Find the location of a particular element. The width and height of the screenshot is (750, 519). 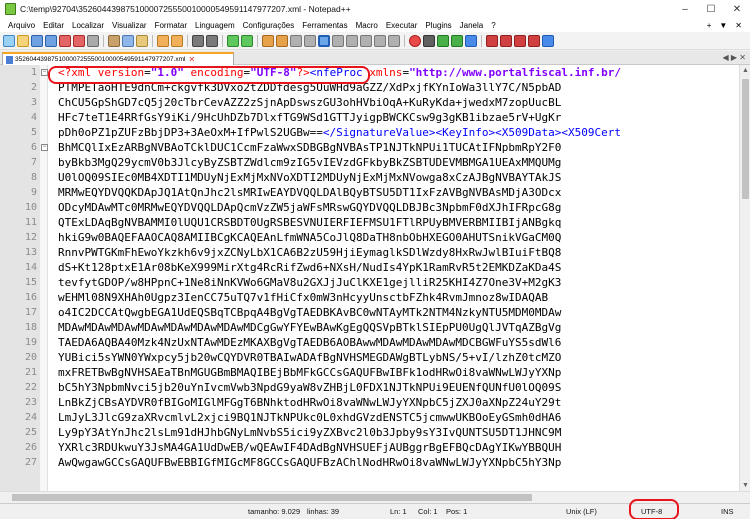

scroll-up-icon: ▲ is located at coordinates (745, 70).